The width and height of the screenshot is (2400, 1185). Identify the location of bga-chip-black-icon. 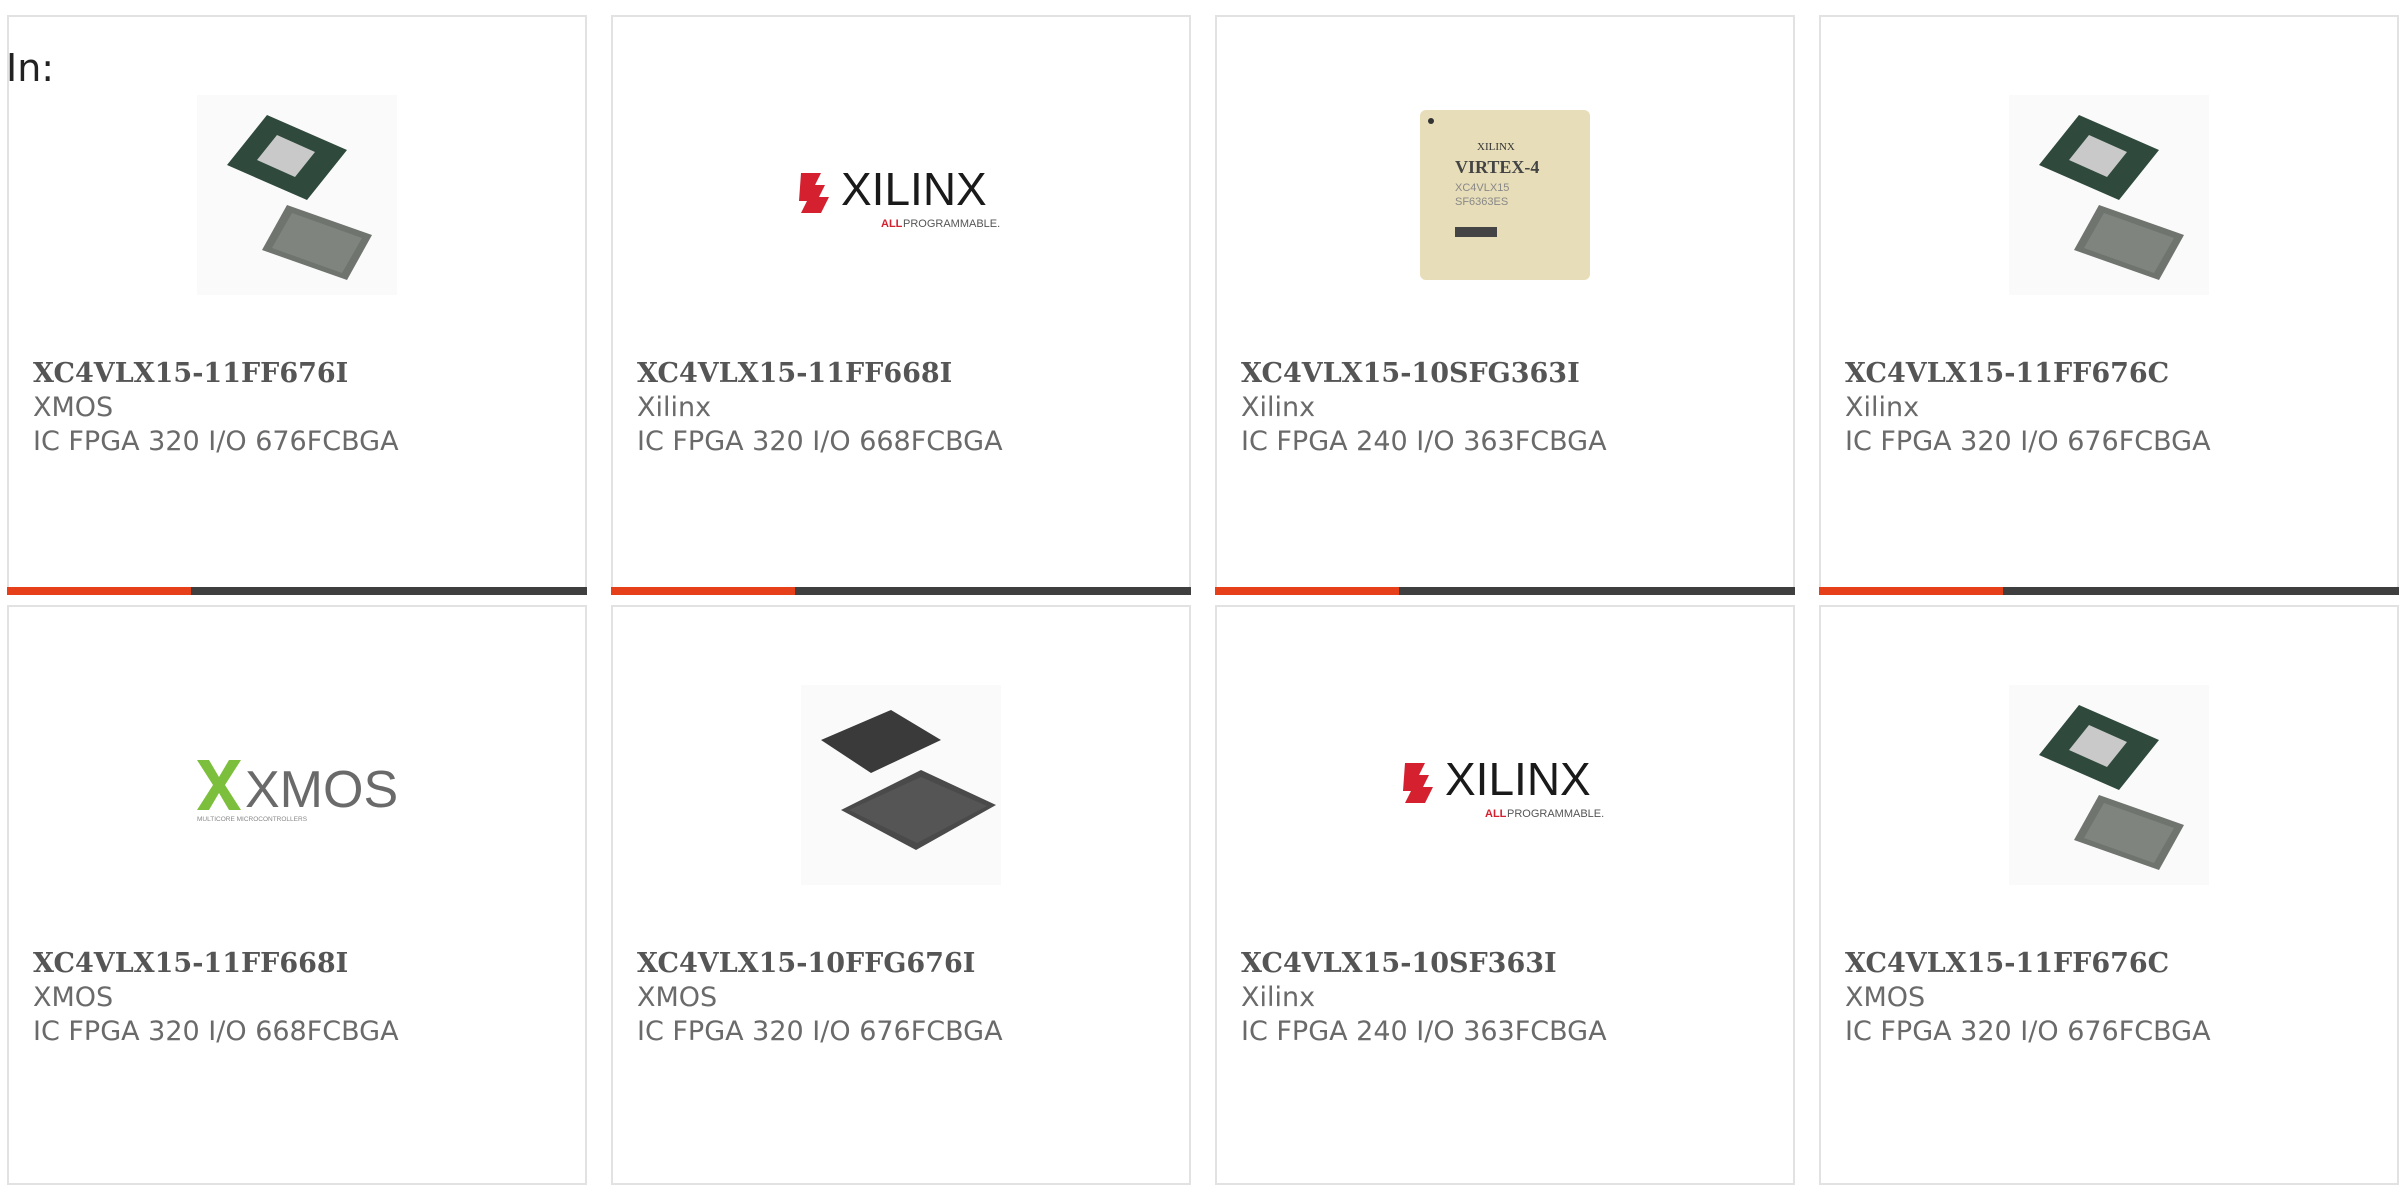
(901, 785).